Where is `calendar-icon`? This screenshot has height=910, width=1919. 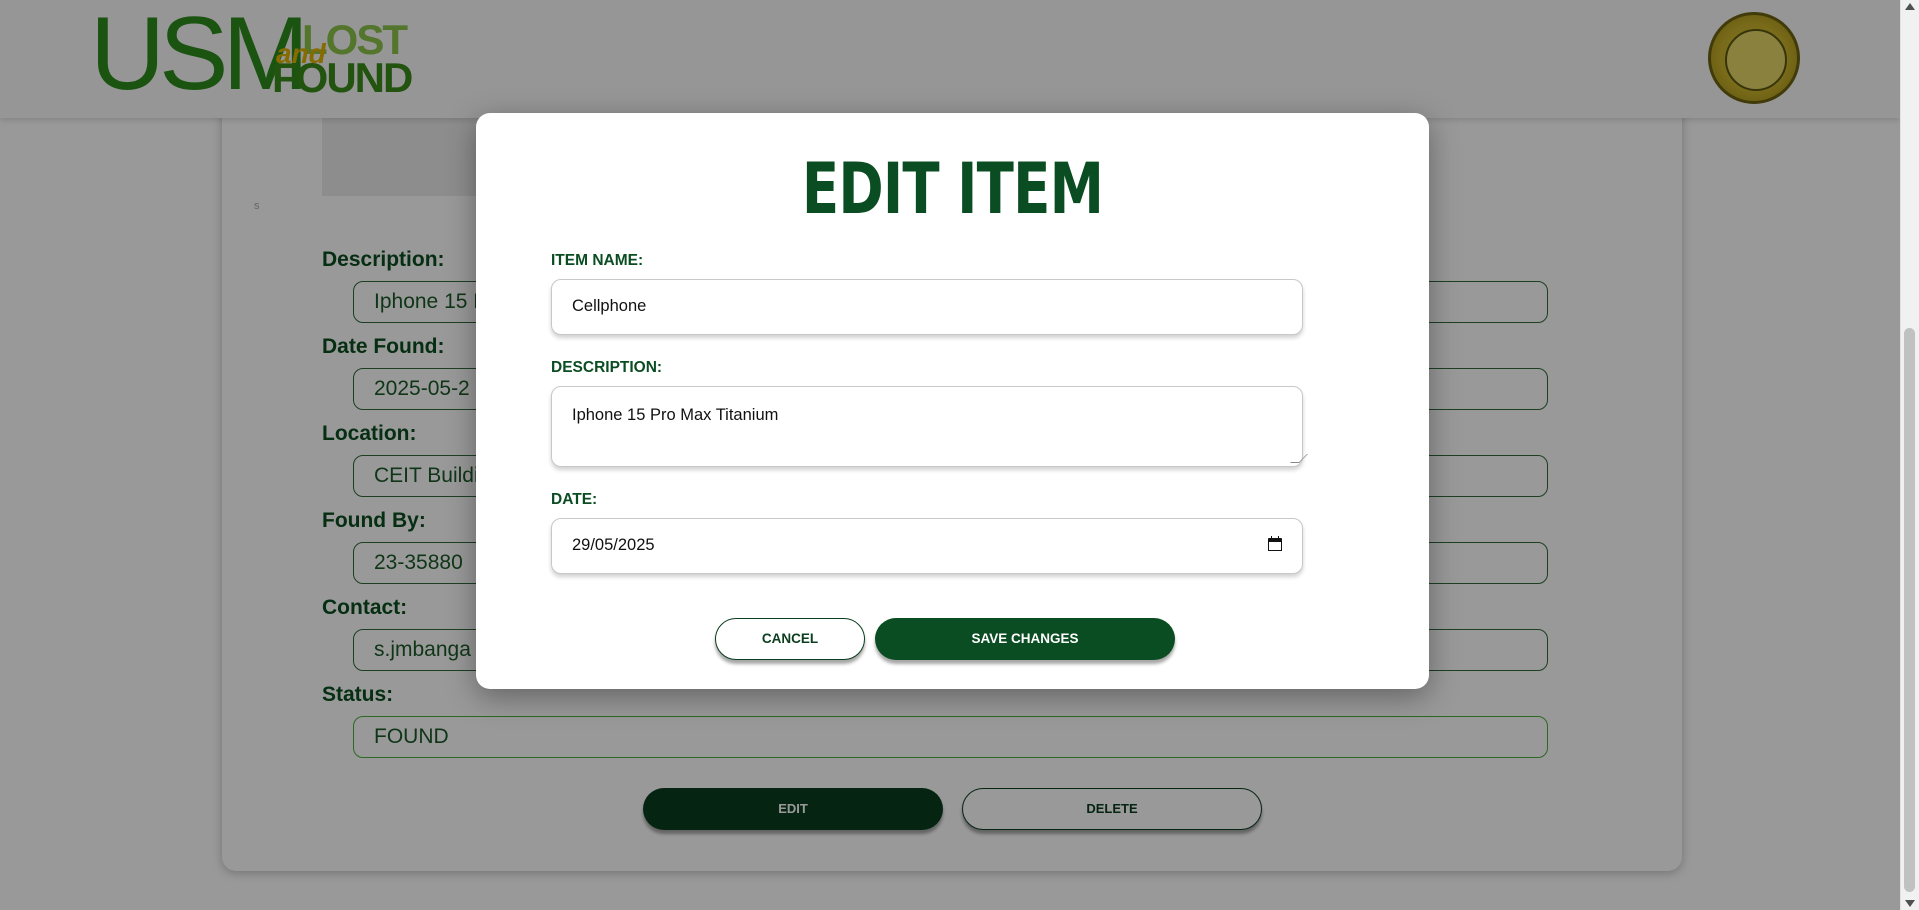
calendar-icon is located at coordinates (1275, 544).